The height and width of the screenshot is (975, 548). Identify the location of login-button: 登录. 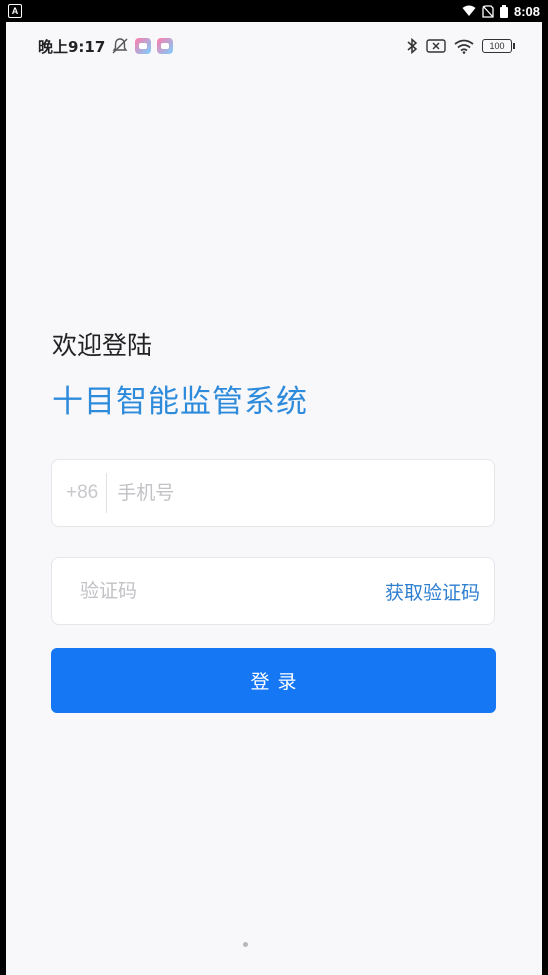
(273, 680).